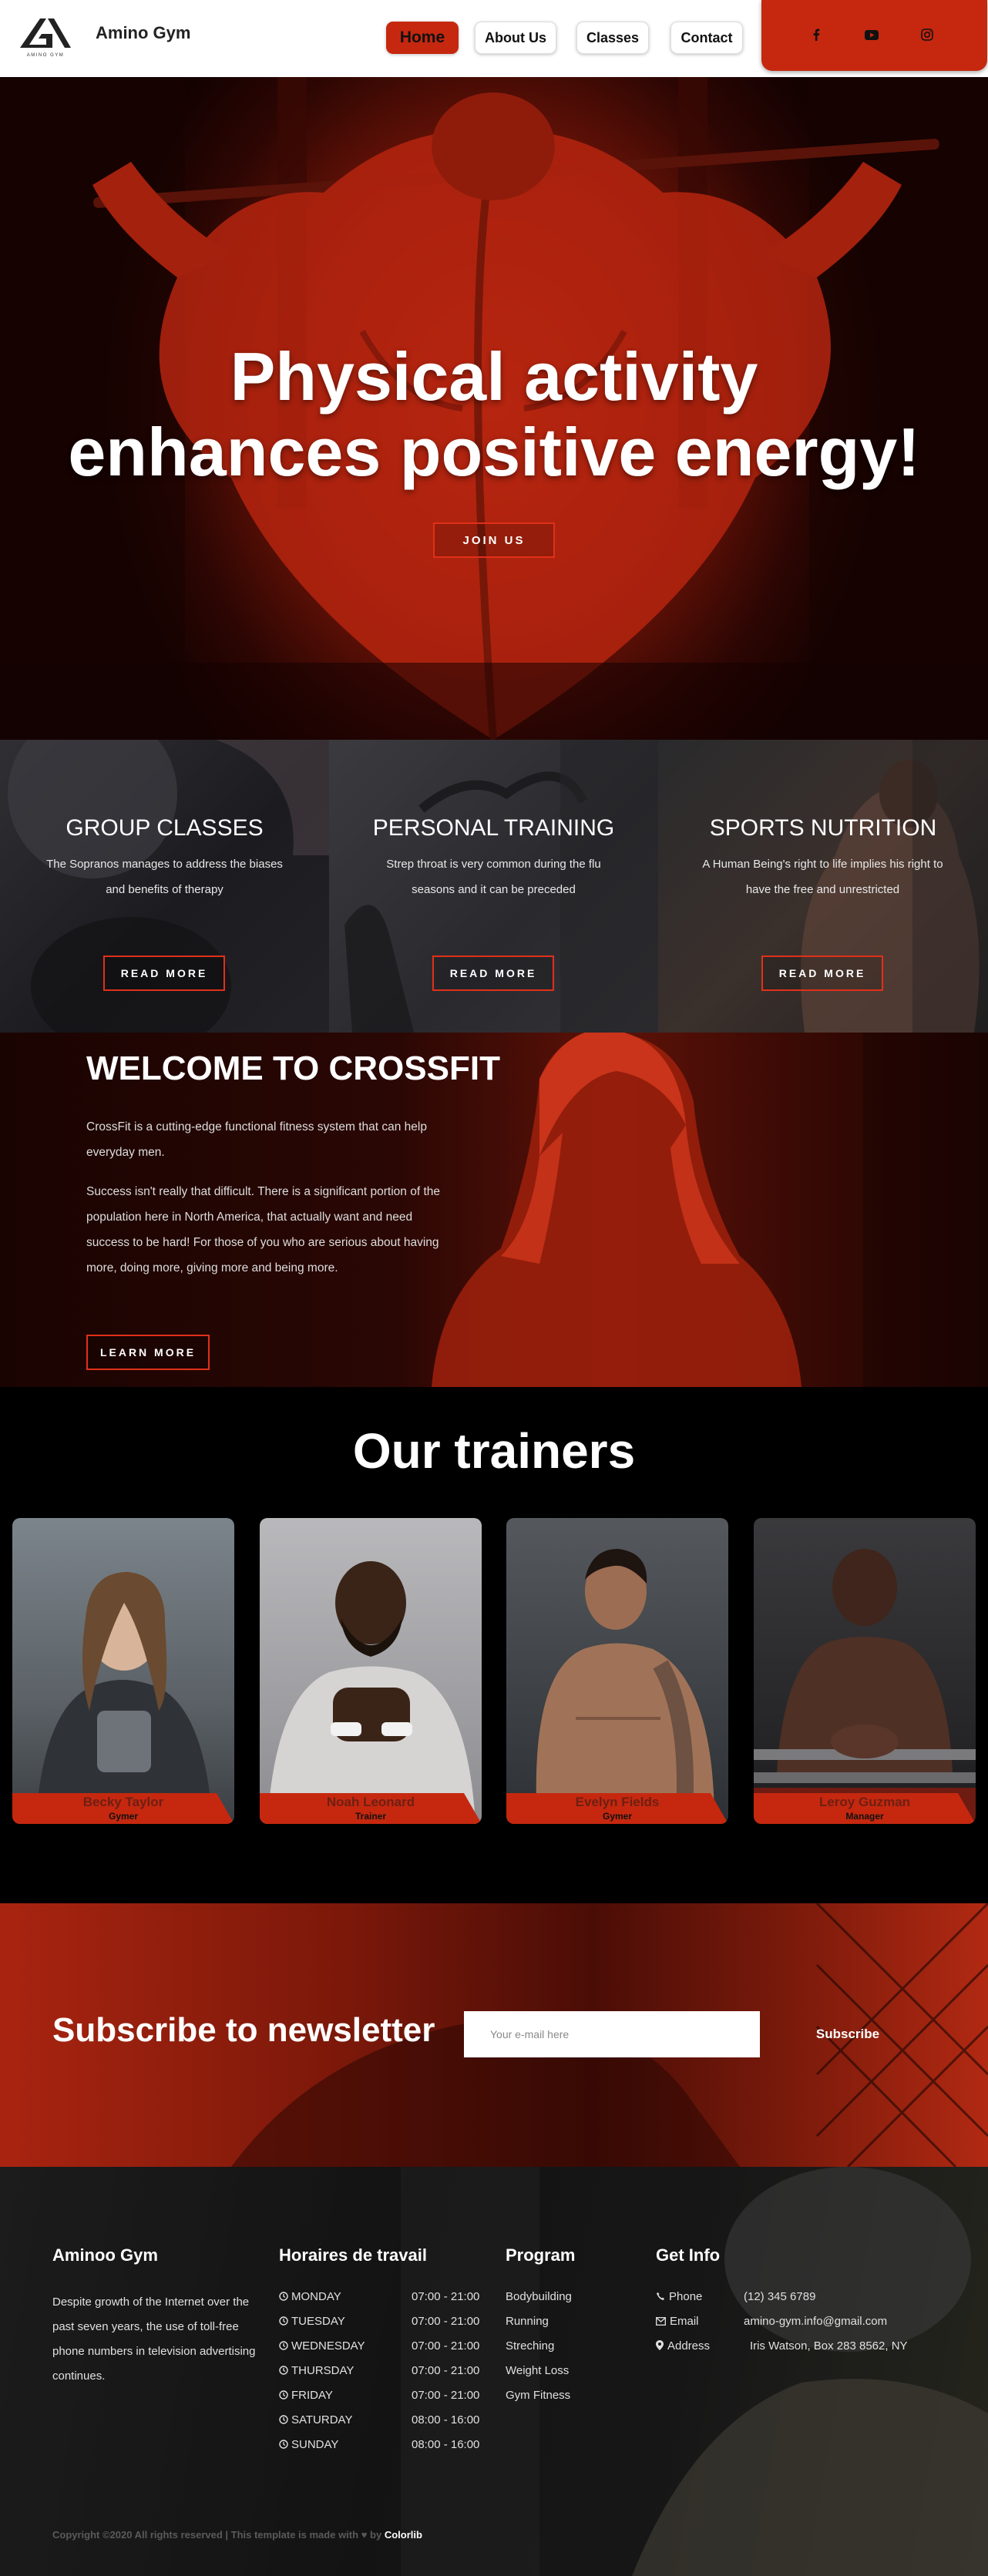  Describe the element at coordinates (123, 1802) in the screenshot. I see `trainer-name: Becky Taylor` at that location.